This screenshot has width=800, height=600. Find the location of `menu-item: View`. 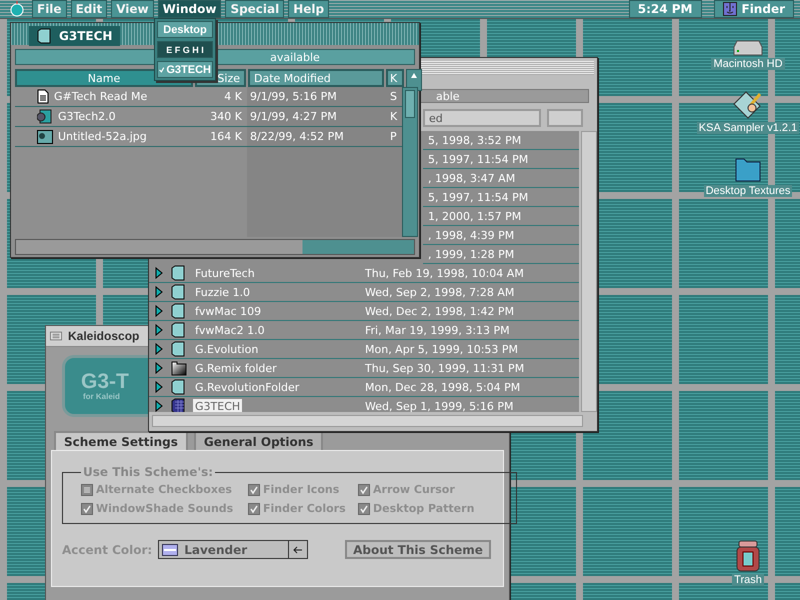

menu-item: View is located at coordinates (132, 9).